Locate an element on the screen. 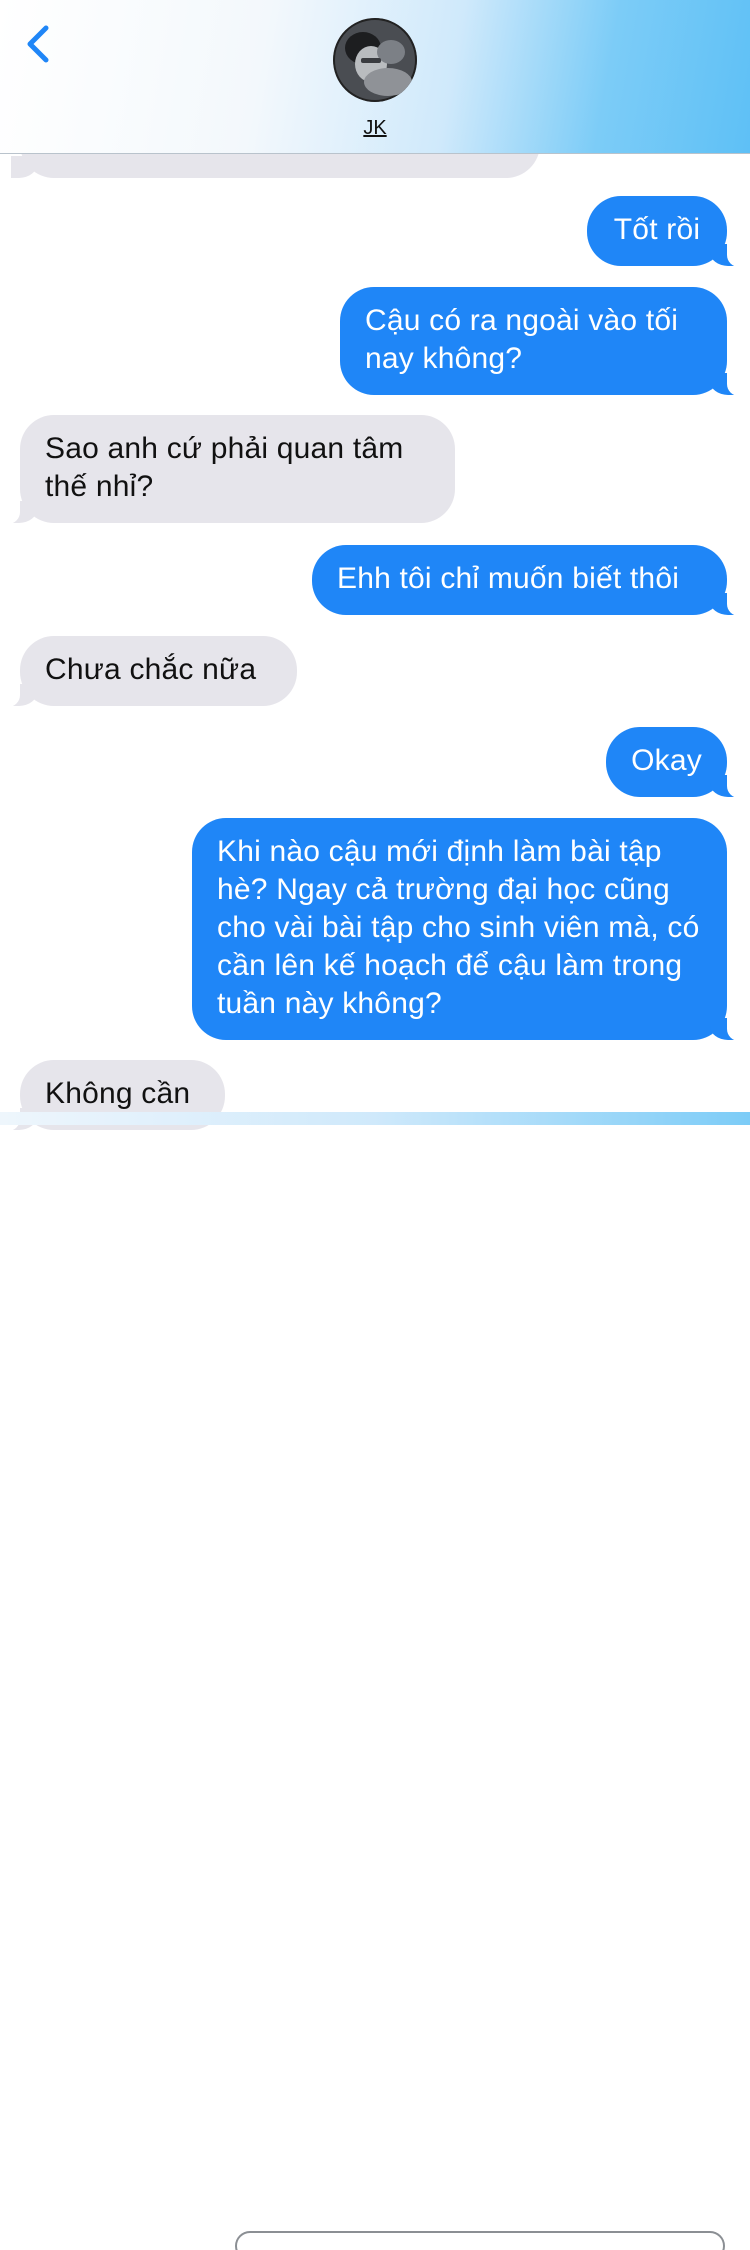  message-text: Okay is located at coordinates (666, 760).